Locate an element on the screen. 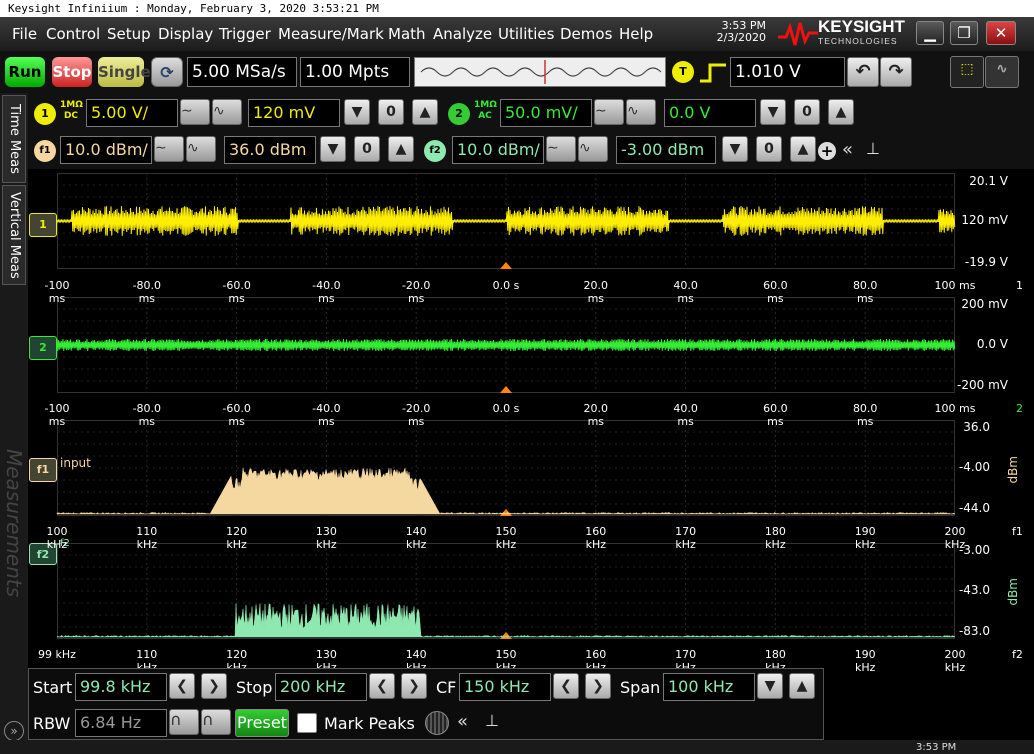 Image resolution: width=1034 pixels, height=754 pixels. pin-fft-button: ⊥ is located at coordinates (492, 720).